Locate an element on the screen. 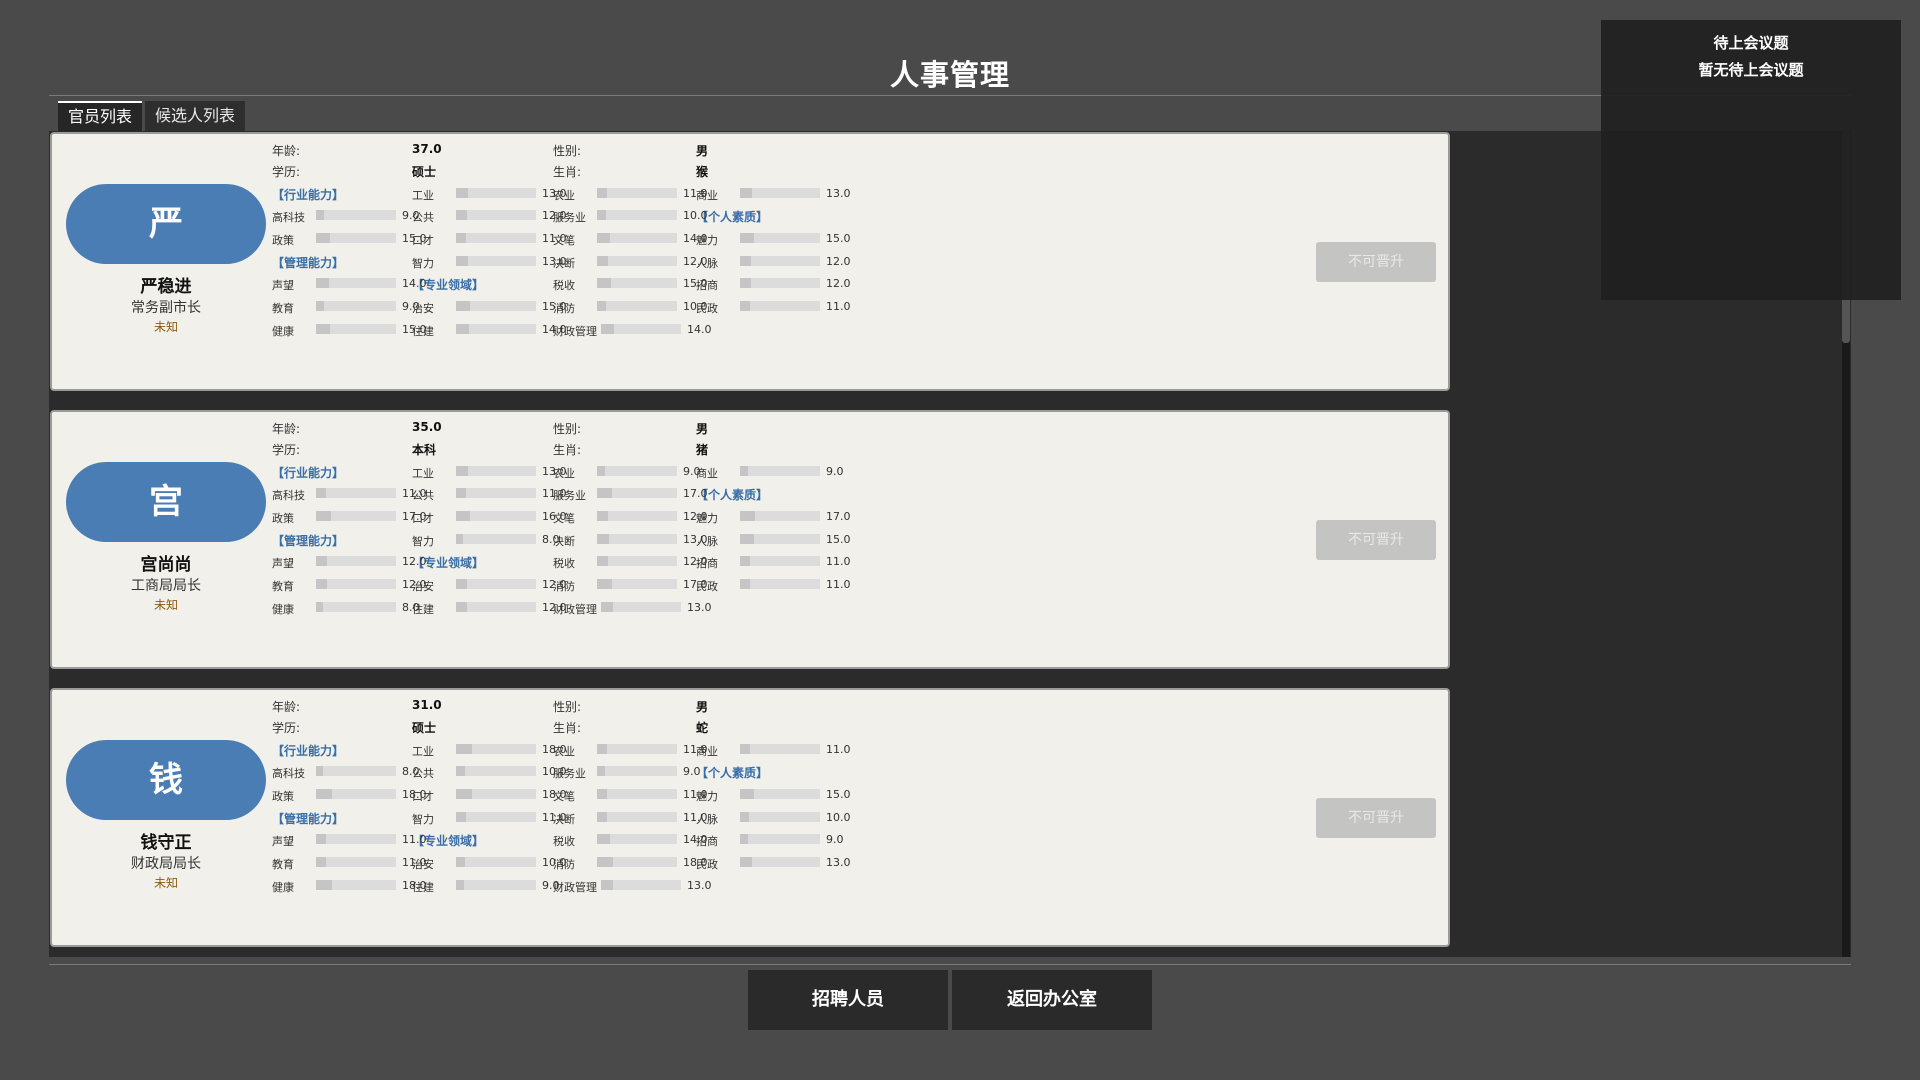 Image resolution: width=1920 pixels, height=1080 pixels. stat-value: 10.0 is located at coordinates (695, 215).